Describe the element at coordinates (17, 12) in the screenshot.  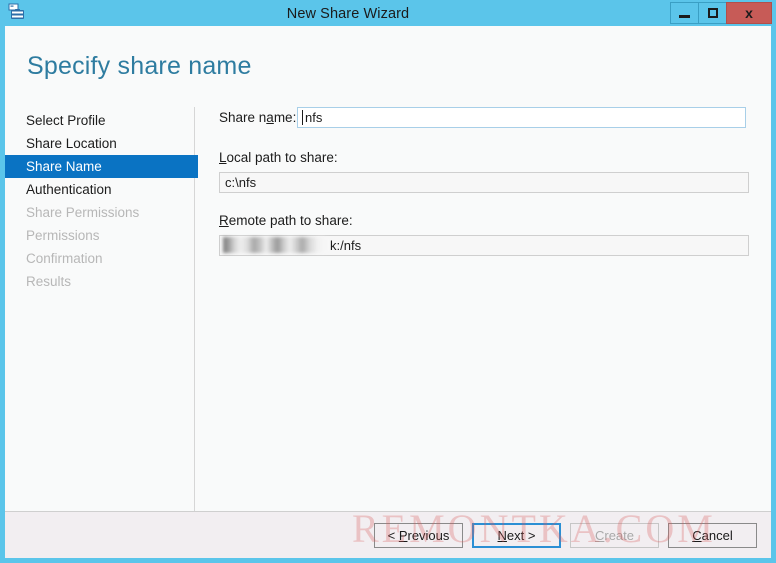
I see `share-server-icon` at that location.